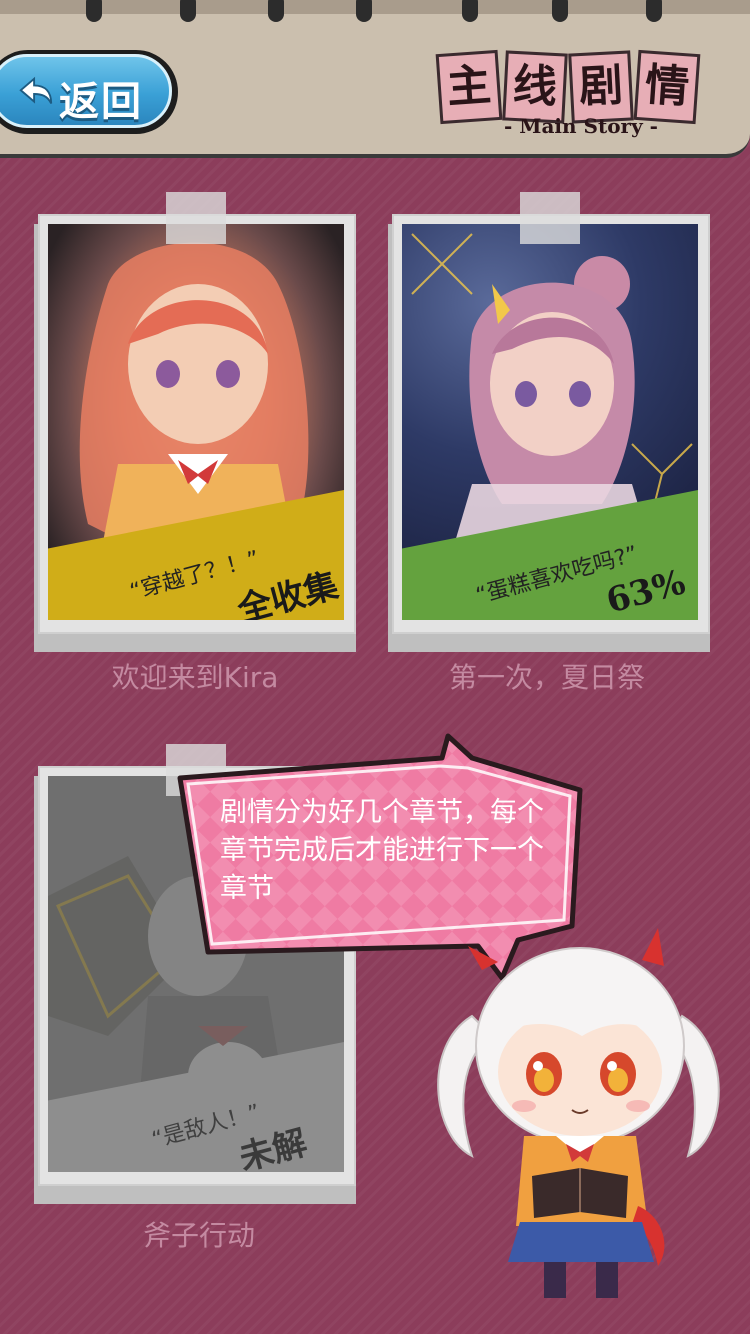  I want to click on page-title: 主 线 剧 情 - Main Story -, so click(575, 94).